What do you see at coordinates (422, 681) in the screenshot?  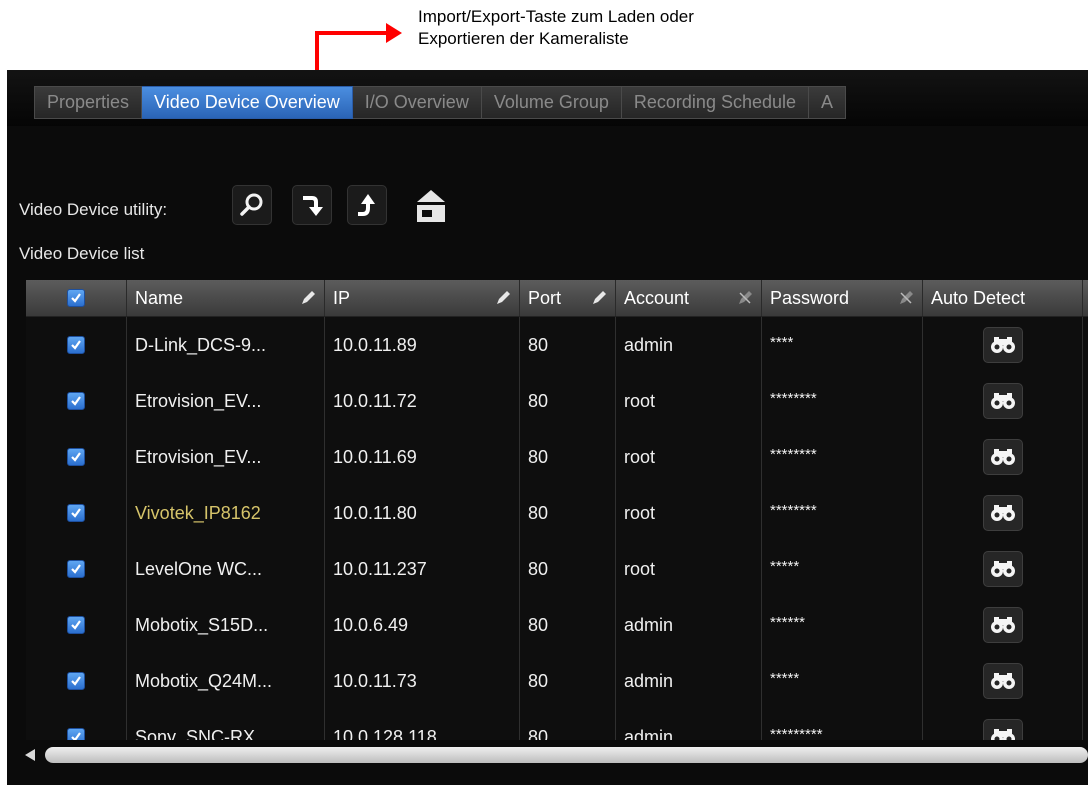 I see `cell-ip: 10.0.11.73` at bounding box center [422, 681].